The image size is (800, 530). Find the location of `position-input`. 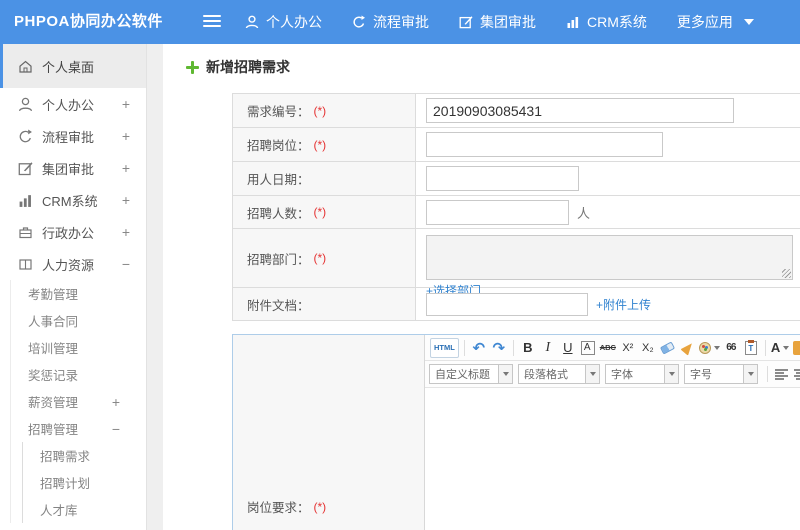

position-input is located at coordinates (544, 144).